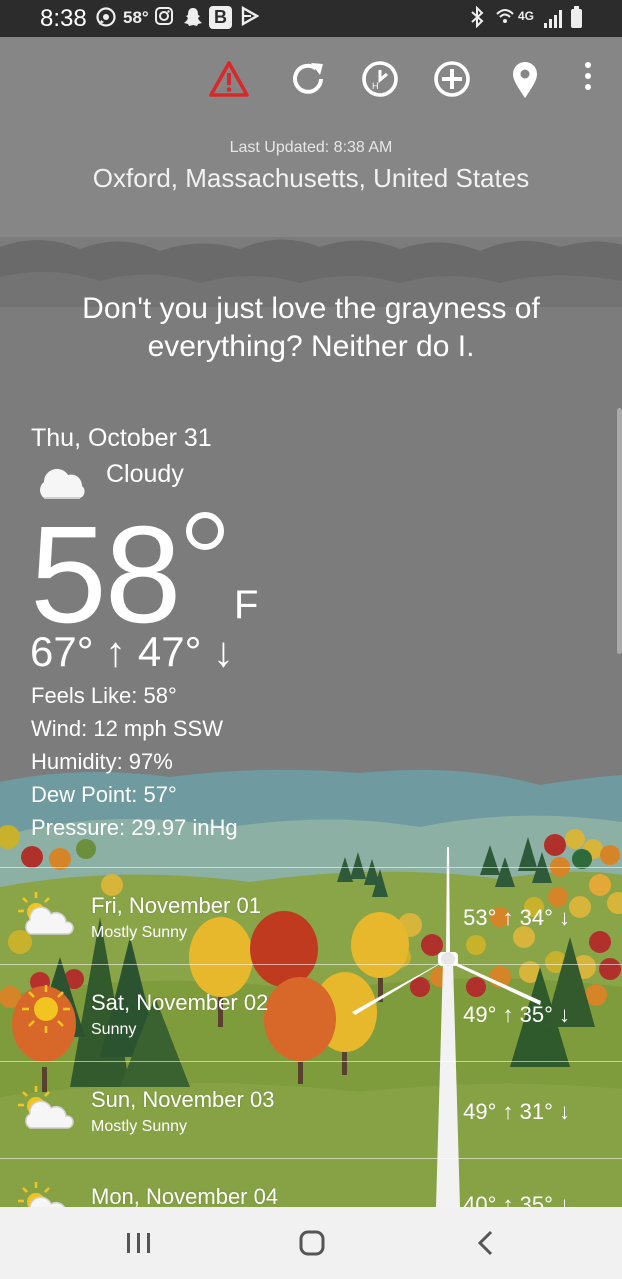 The width and height of the screenshot is (622, 1279). Describe the element at coordinates (619, 531) in the screenshot. I see `scroll-indicator` at that location.